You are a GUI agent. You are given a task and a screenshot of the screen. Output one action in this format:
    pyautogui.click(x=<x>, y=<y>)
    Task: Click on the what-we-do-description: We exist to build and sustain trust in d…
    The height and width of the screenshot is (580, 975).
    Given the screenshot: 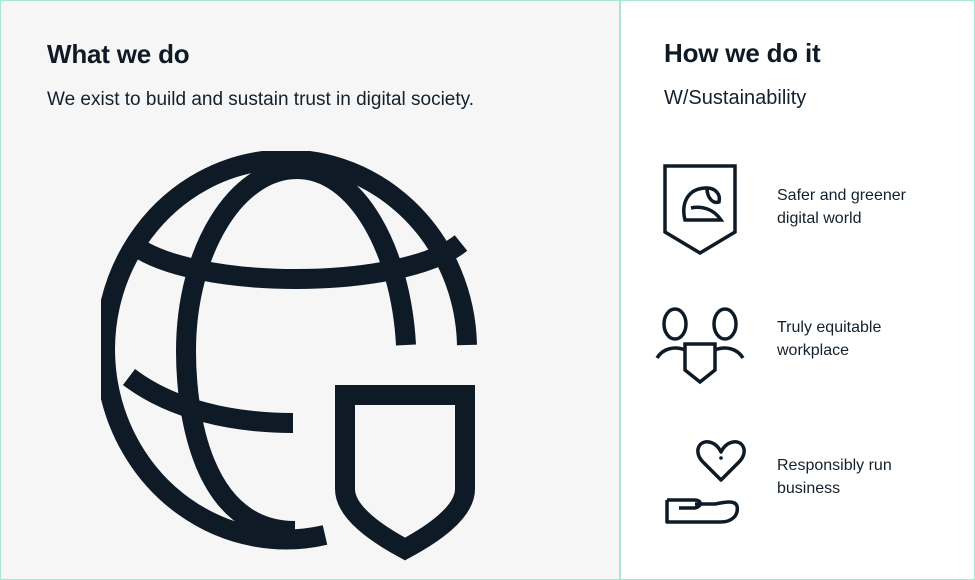 What is the action you would take?
    pyautogui.click(x=261, y=99)
    